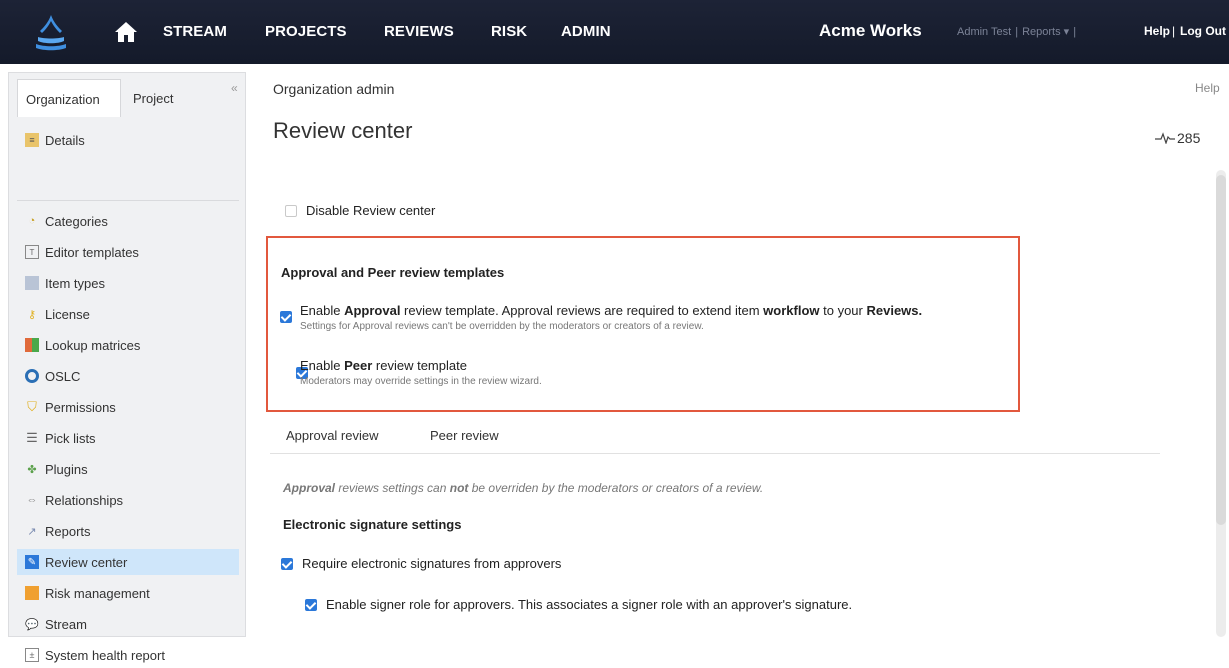 The width and height of the screenshot is (1229, 668). I want to click on nav-stream: STREAM, so click(195, 31).